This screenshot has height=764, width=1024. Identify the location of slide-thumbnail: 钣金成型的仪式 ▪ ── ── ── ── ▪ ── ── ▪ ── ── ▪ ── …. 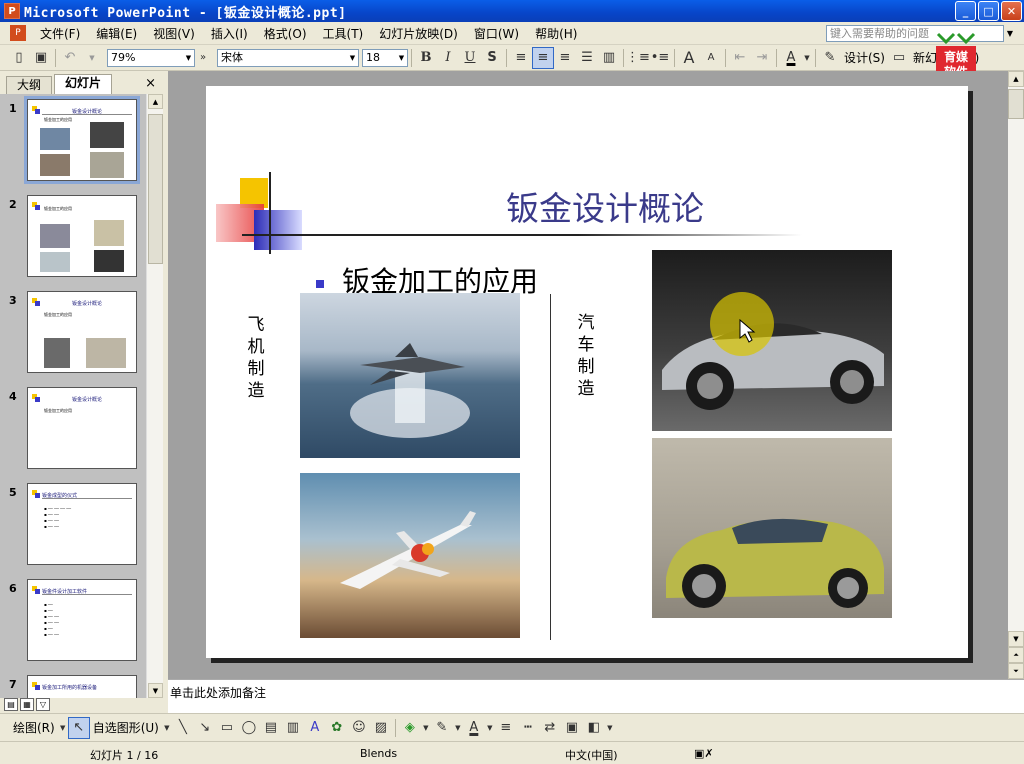
(82, 524).